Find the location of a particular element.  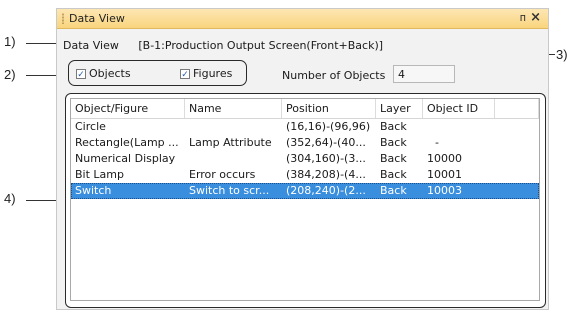

objects-checkbox: ✓ Objects is located at coordinates (103, 73).